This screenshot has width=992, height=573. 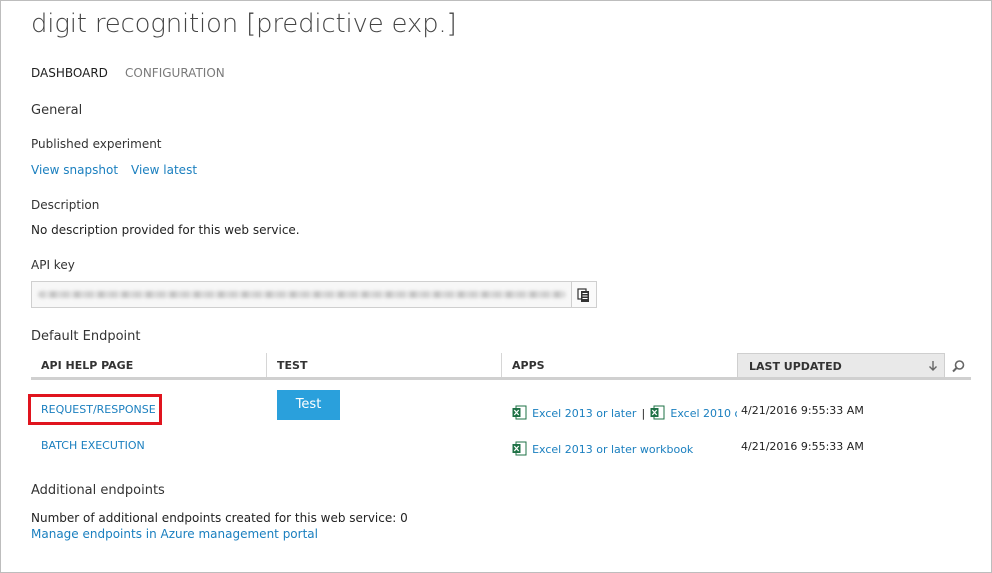 I want to click on request-response-link: REQUEST/RESPONSE, so click(x=98, y=409).